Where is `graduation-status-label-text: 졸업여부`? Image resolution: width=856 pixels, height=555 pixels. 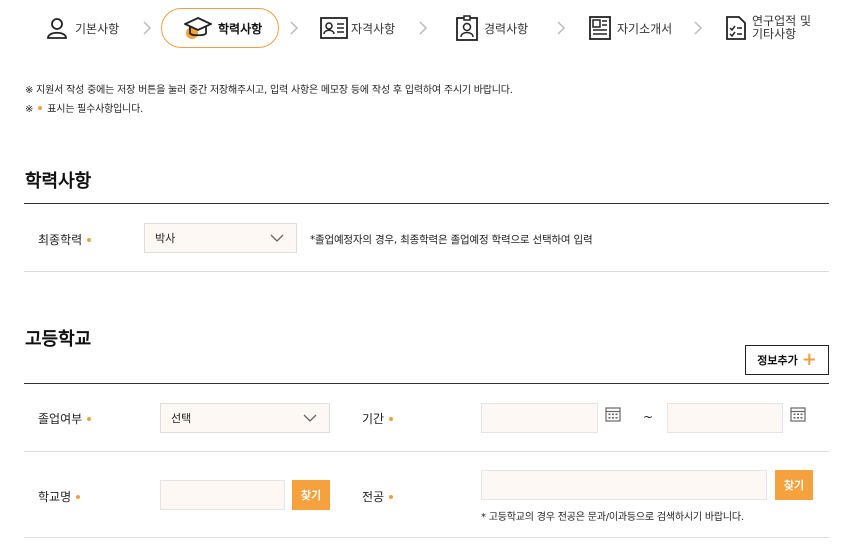 graduation-status-label-text: 졸업여부 is located at coordinates (60, 419).